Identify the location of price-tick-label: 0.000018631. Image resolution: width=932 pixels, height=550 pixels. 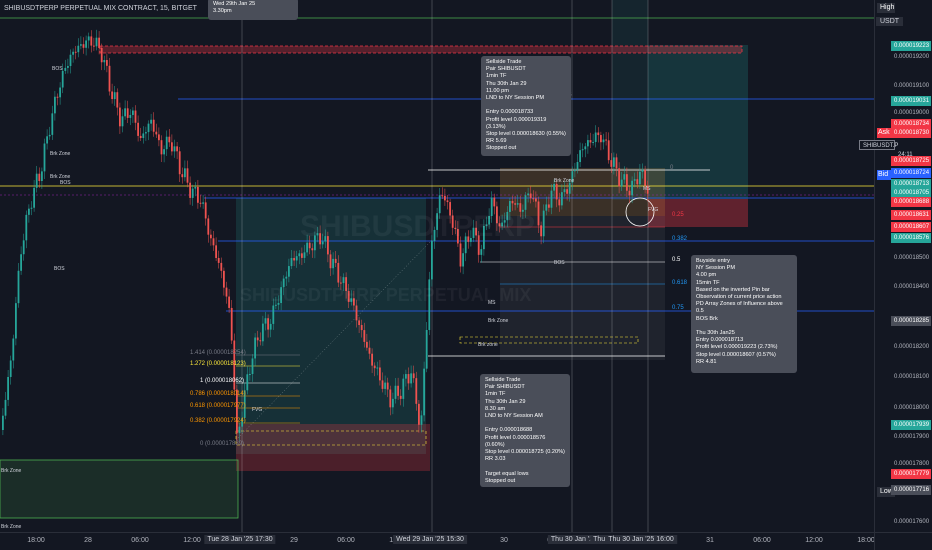
(911, 215).